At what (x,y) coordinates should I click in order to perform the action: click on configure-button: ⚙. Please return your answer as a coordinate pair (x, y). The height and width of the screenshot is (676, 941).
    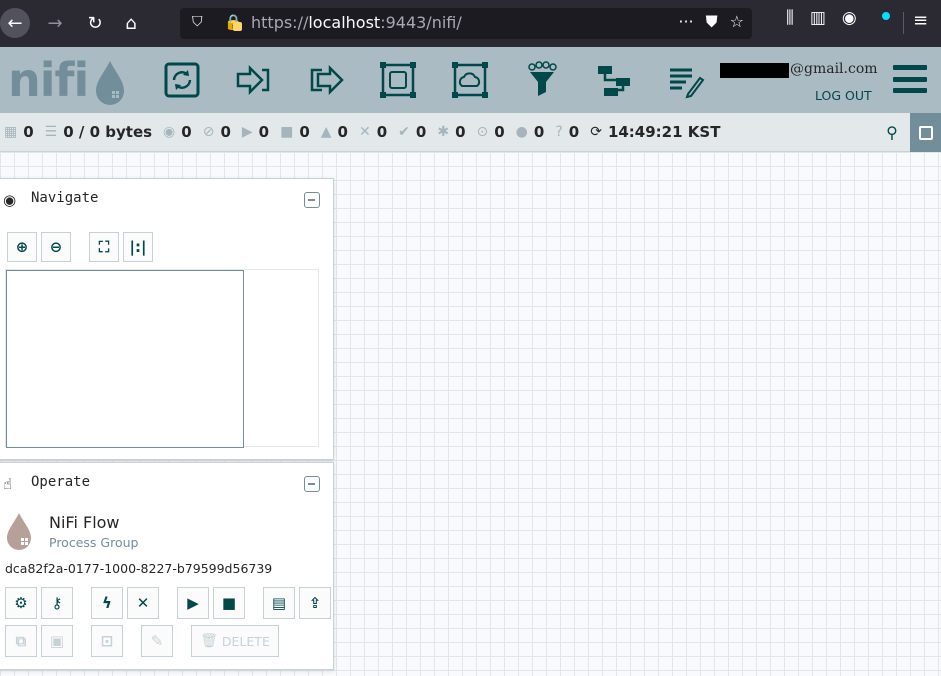
    Looking at the image, I should click on (21, 603).